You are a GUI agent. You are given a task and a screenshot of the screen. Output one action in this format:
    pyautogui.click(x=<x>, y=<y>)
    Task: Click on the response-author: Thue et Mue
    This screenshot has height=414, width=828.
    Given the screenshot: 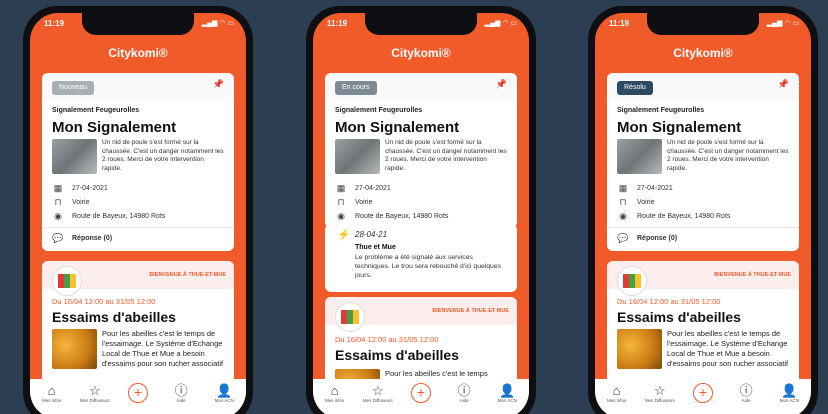 What is the action you would take?
    pyautogui.click(x=375, y=247)
    